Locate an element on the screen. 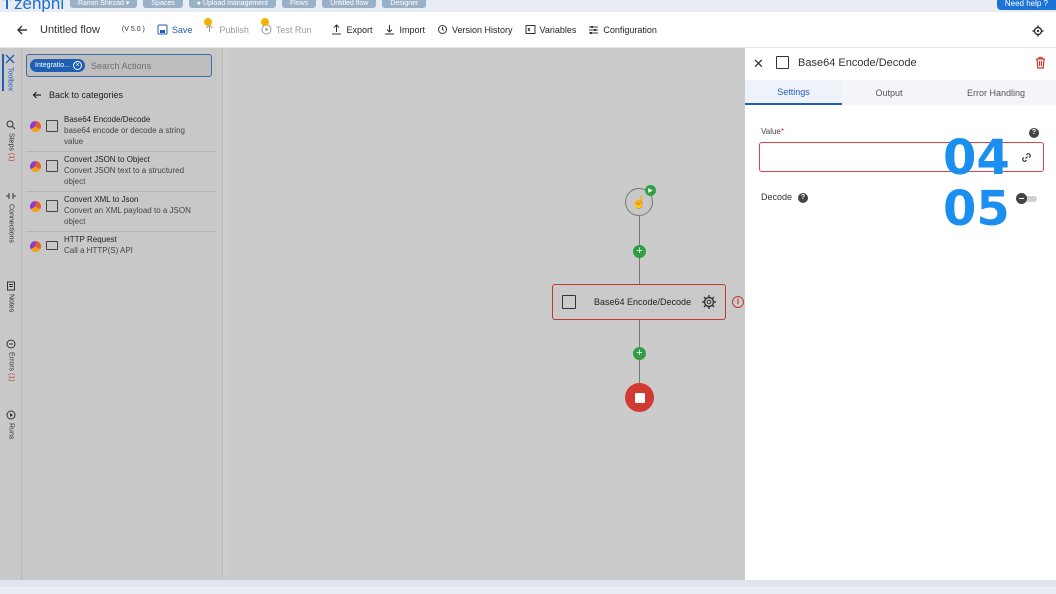 This screenshot has width=1056, height=594. connections-icon is located at coordinates (11, 196).